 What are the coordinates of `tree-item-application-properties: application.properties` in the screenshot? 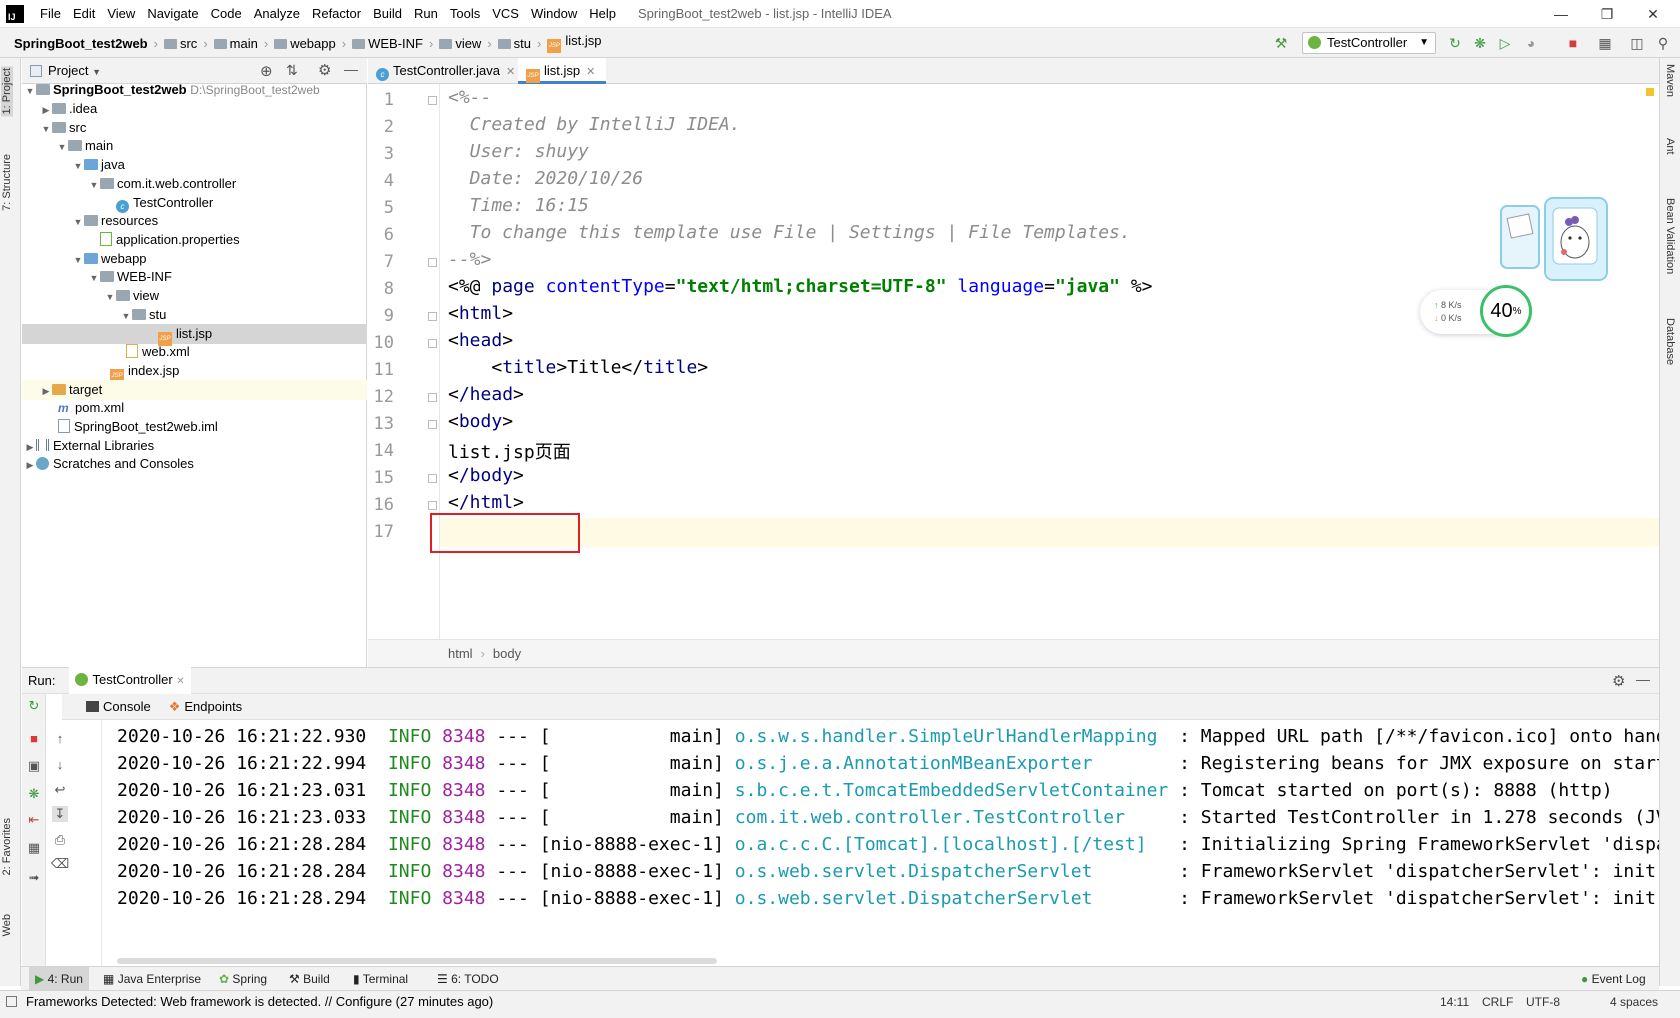 It's located at (194, 240).